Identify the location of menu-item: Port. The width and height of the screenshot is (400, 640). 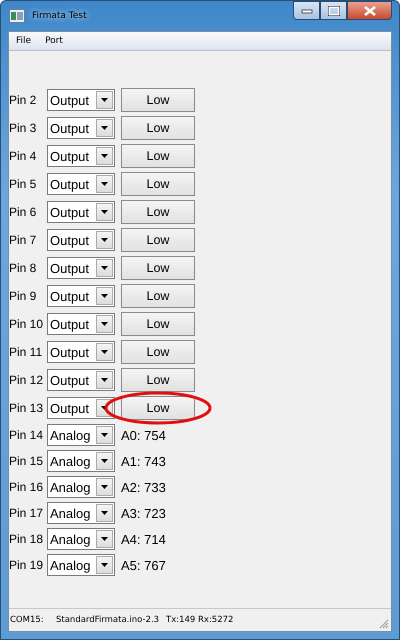
(54, 41).